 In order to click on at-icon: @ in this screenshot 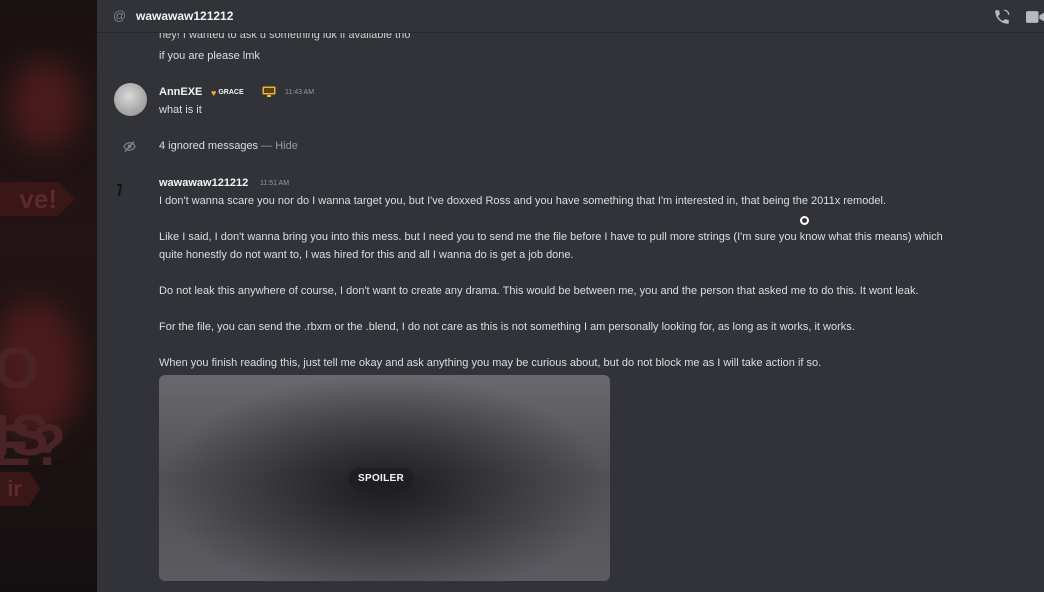, I will do `click(120, 15)`.